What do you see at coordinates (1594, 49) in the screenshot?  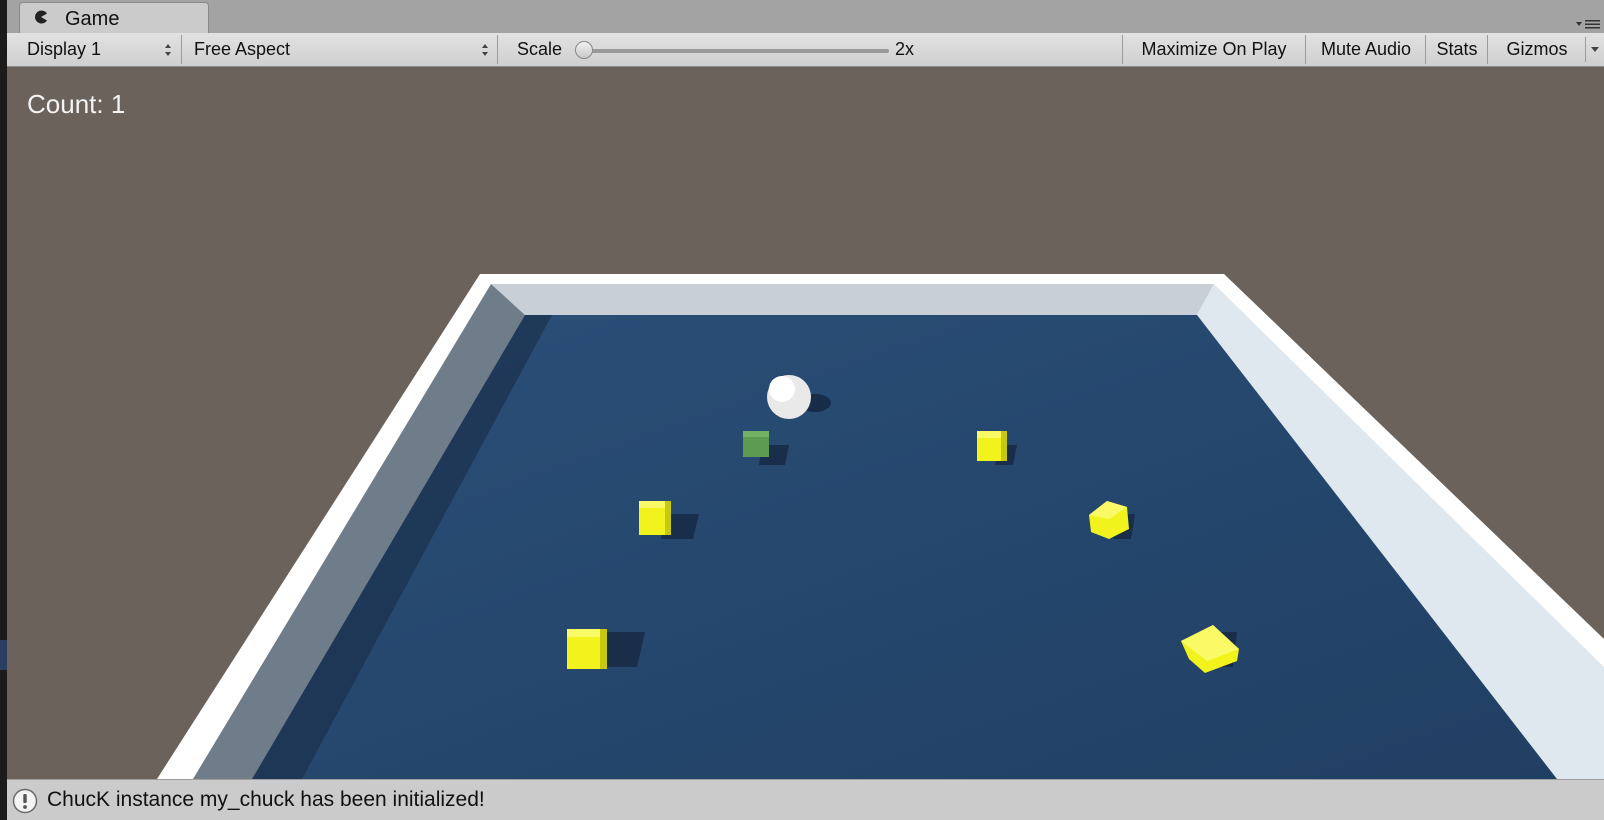 I see `gizmos-dropdown-arrow-icon` at bounding box center [1594, 49].